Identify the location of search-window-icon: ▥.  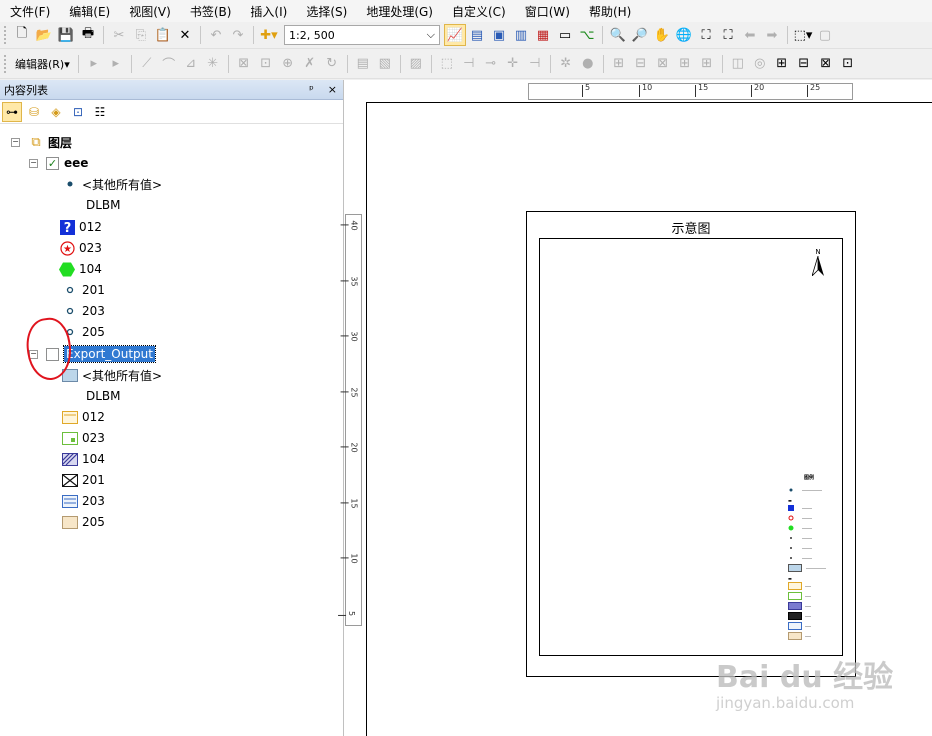
(521, 35).